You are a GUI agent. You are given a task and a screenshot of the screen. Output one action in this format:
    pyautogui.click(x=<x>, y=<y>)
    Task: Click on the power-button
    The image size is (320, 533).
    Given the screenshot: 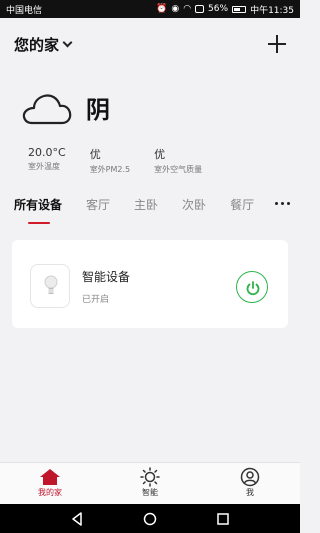 What is the action you would take?
    pyautogui.click(x=252, y=287)
    